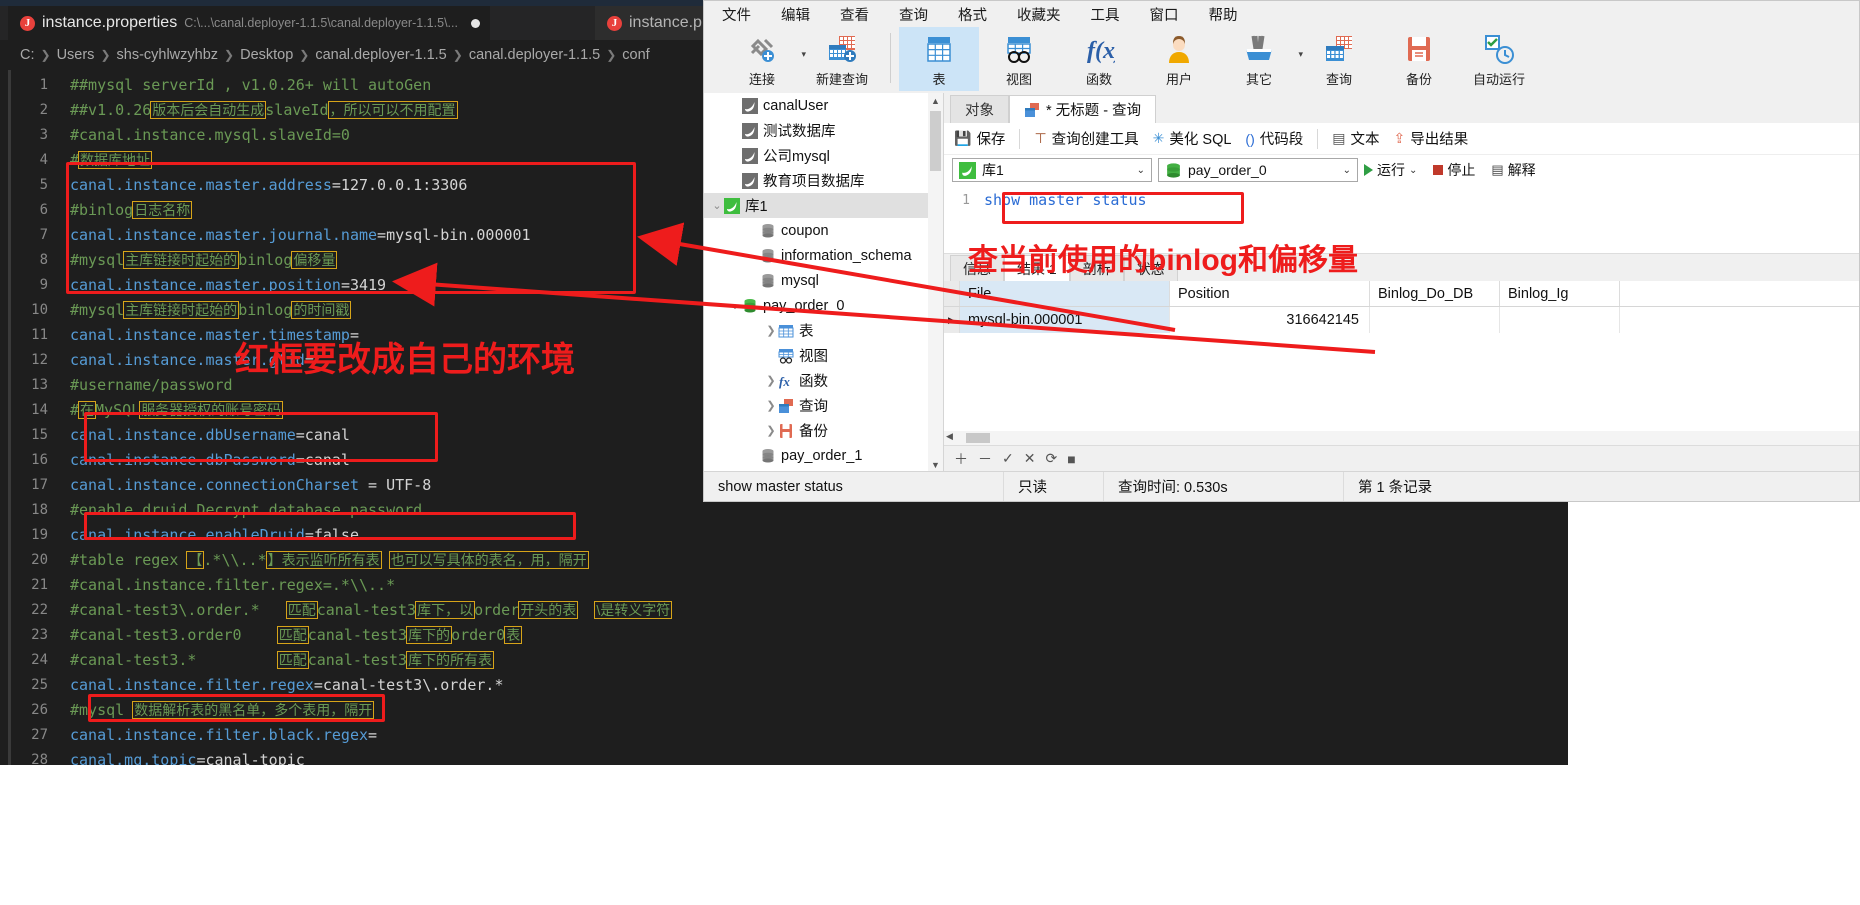 This screenshot has height=905, width=1860. Describe the element at coordinates (1430, 138) in the screenshot. I see `query-toolbar-导出结果: ⇪ 导出结果` at that location.